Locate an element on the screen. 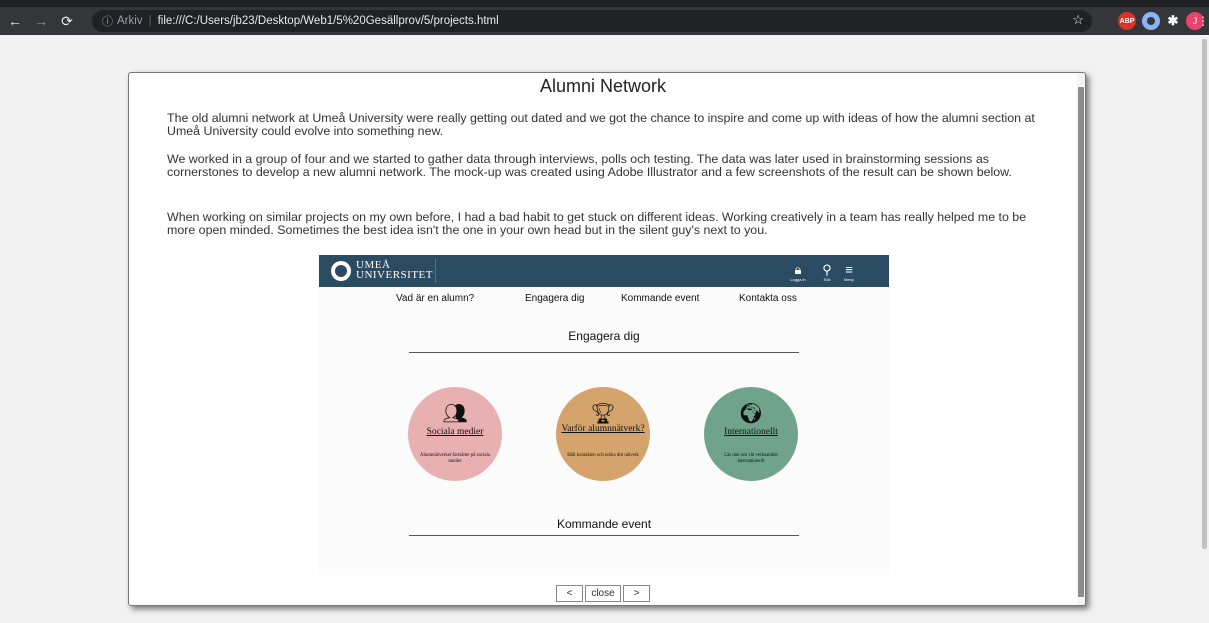  mockup-section-title-2: Kommande event is located at coordinates (604, 524).